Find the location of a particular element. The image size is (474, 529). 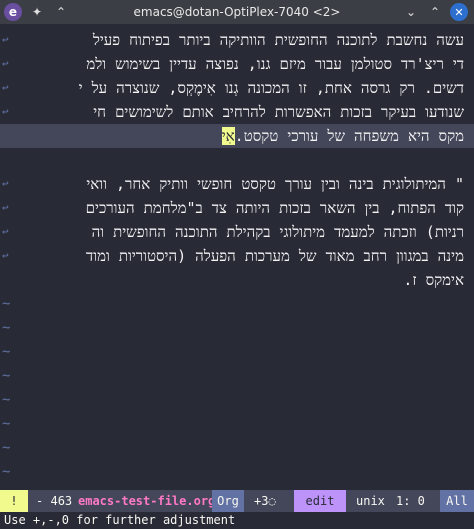

vc-icon: ◌ is located at coordinates (272, 501).